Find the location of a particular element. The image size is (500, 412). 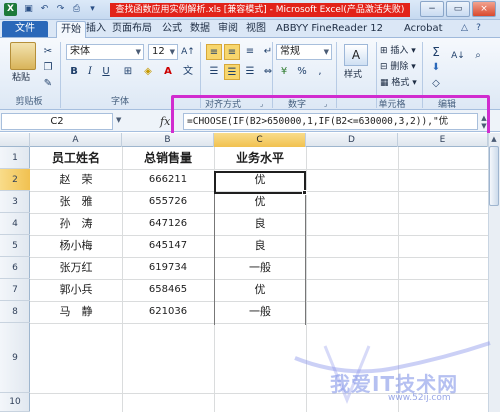

font-name-select: 宋体 ▼ is located at coordinates (105, 52).